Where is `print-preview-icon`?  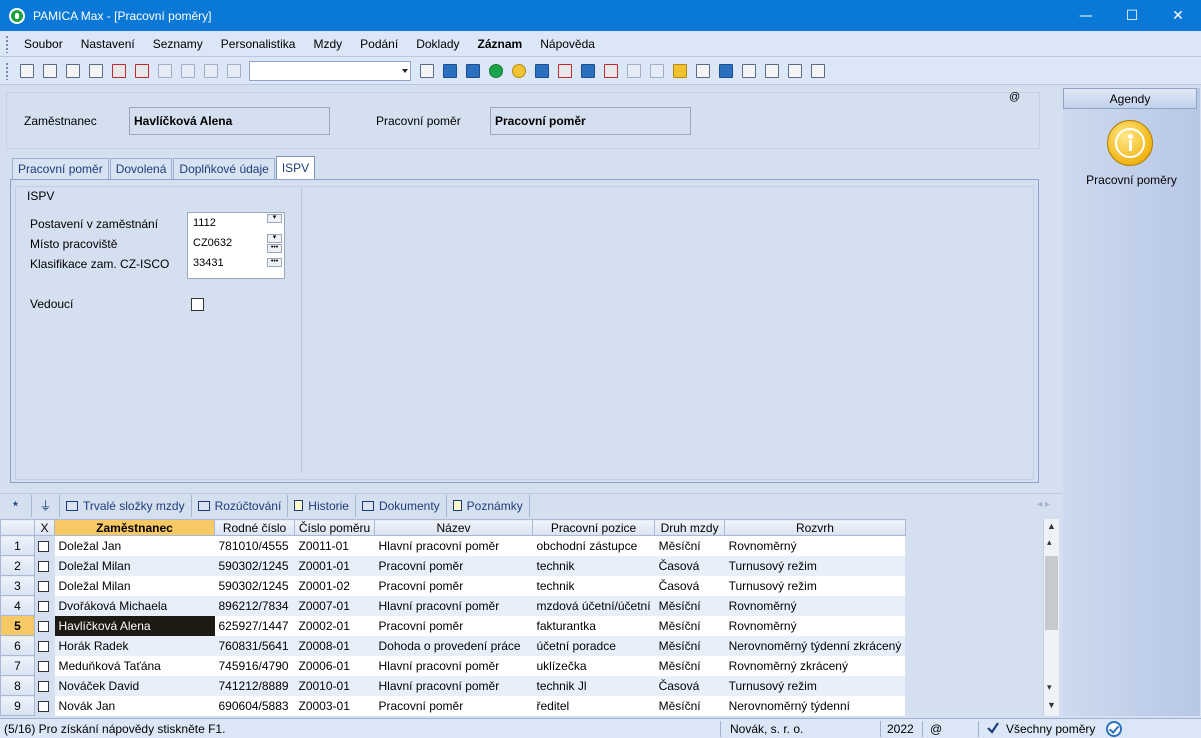 print-preview-icon is located at coordinates (96, 71).